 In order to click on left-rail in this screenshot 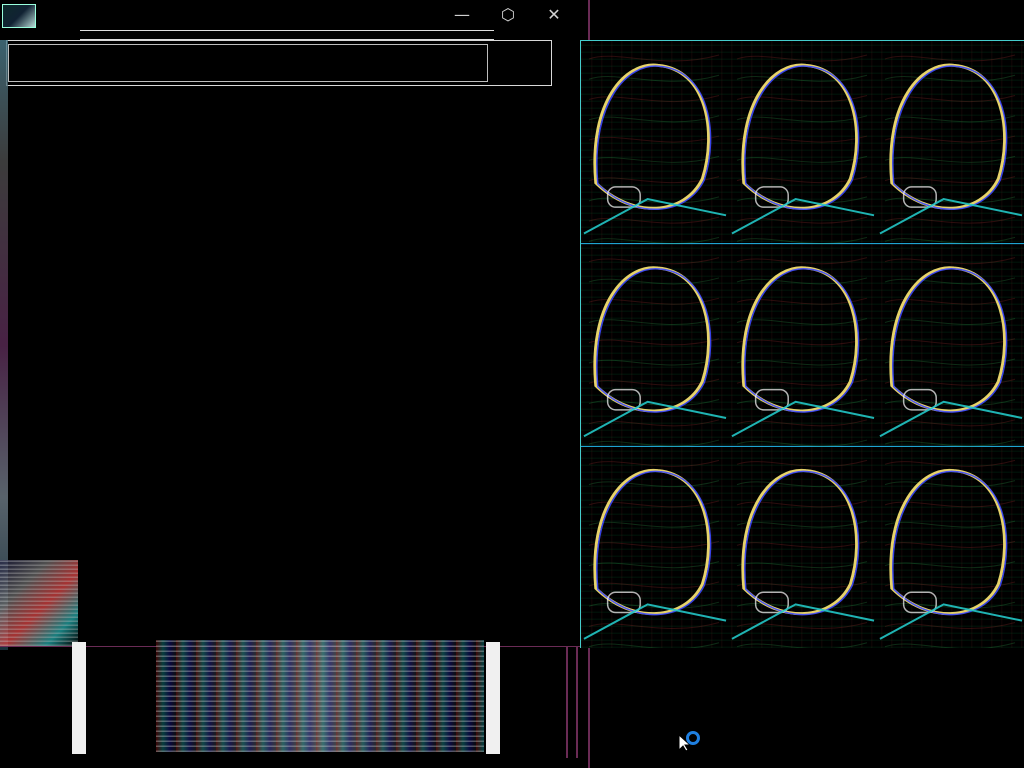, I will do `click(4, 345)`.